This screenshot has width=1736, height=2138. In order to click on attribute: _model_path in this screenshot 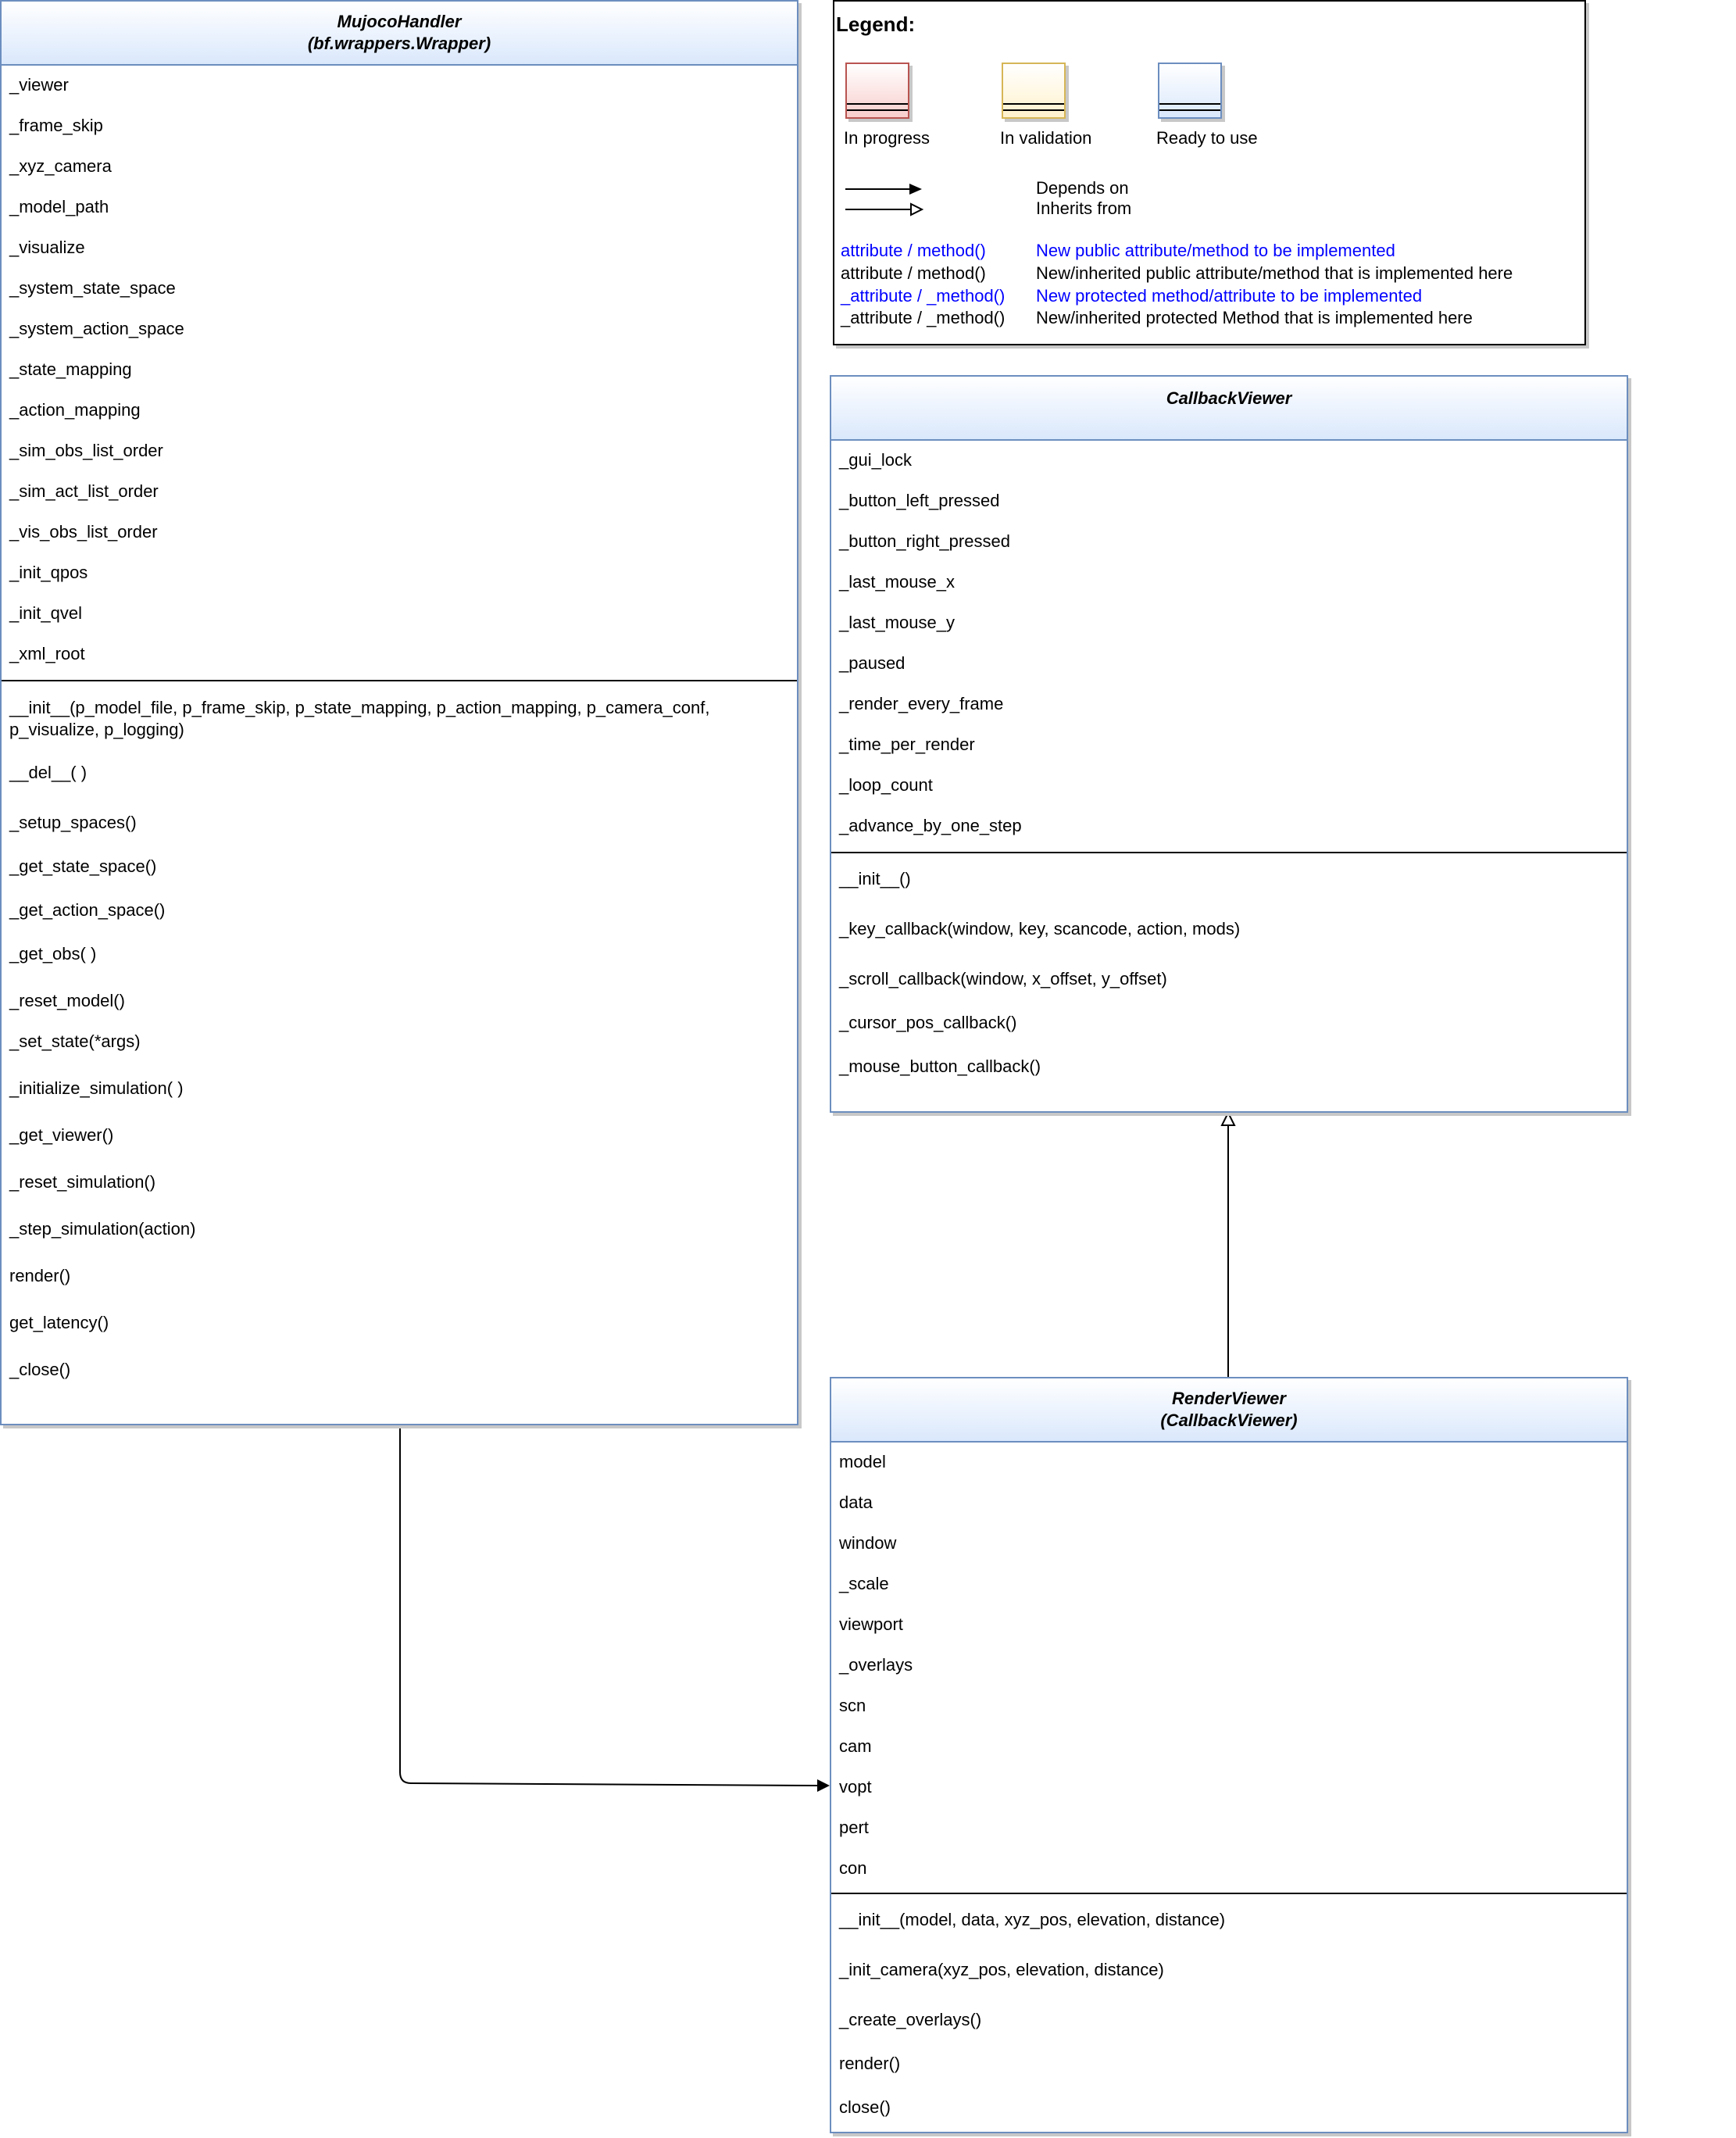, I will do `click(59, 206)`.